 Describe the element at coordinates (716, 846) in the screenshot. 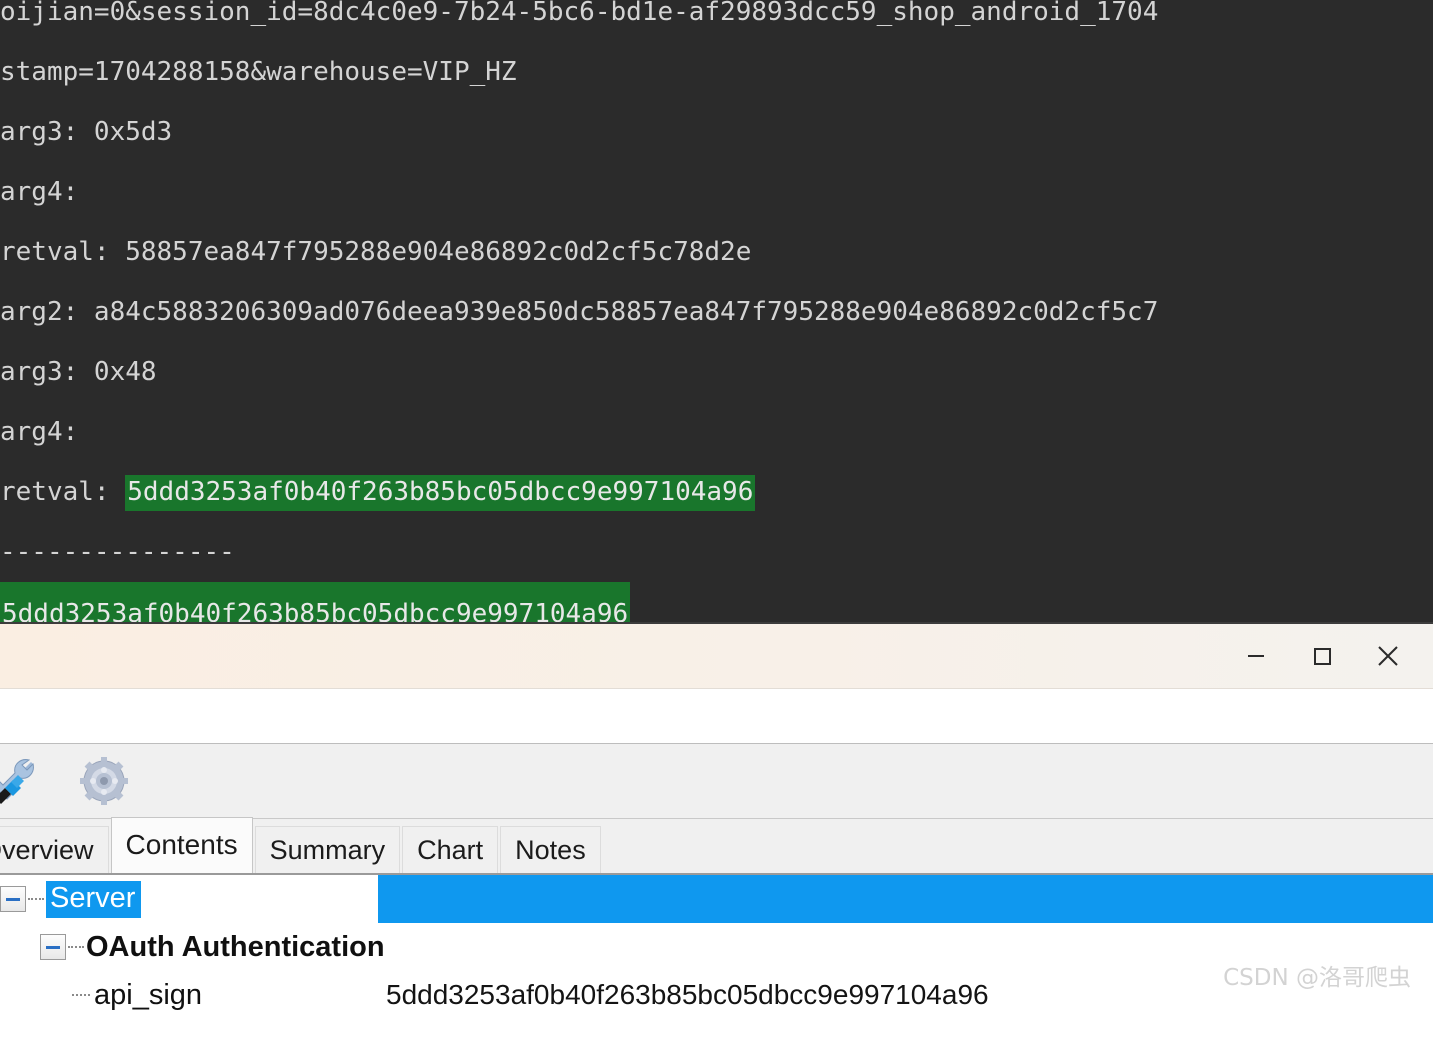

I see `tab-bar: Overview Contents Summary Chart Notes` at that location.